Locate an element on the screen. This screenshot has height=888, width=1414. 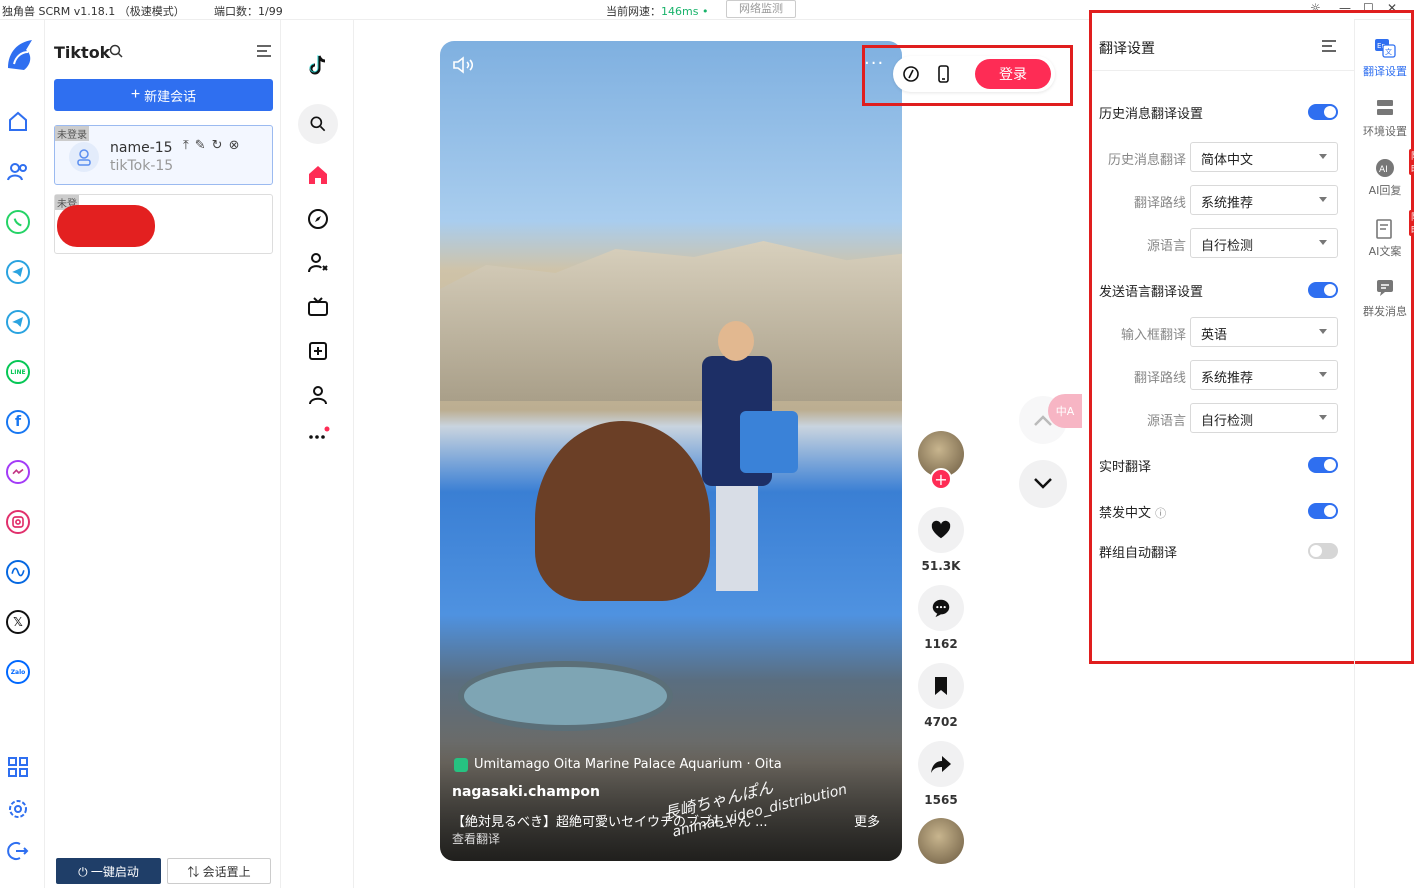
menu-icon is located at coordinates (264, 53).